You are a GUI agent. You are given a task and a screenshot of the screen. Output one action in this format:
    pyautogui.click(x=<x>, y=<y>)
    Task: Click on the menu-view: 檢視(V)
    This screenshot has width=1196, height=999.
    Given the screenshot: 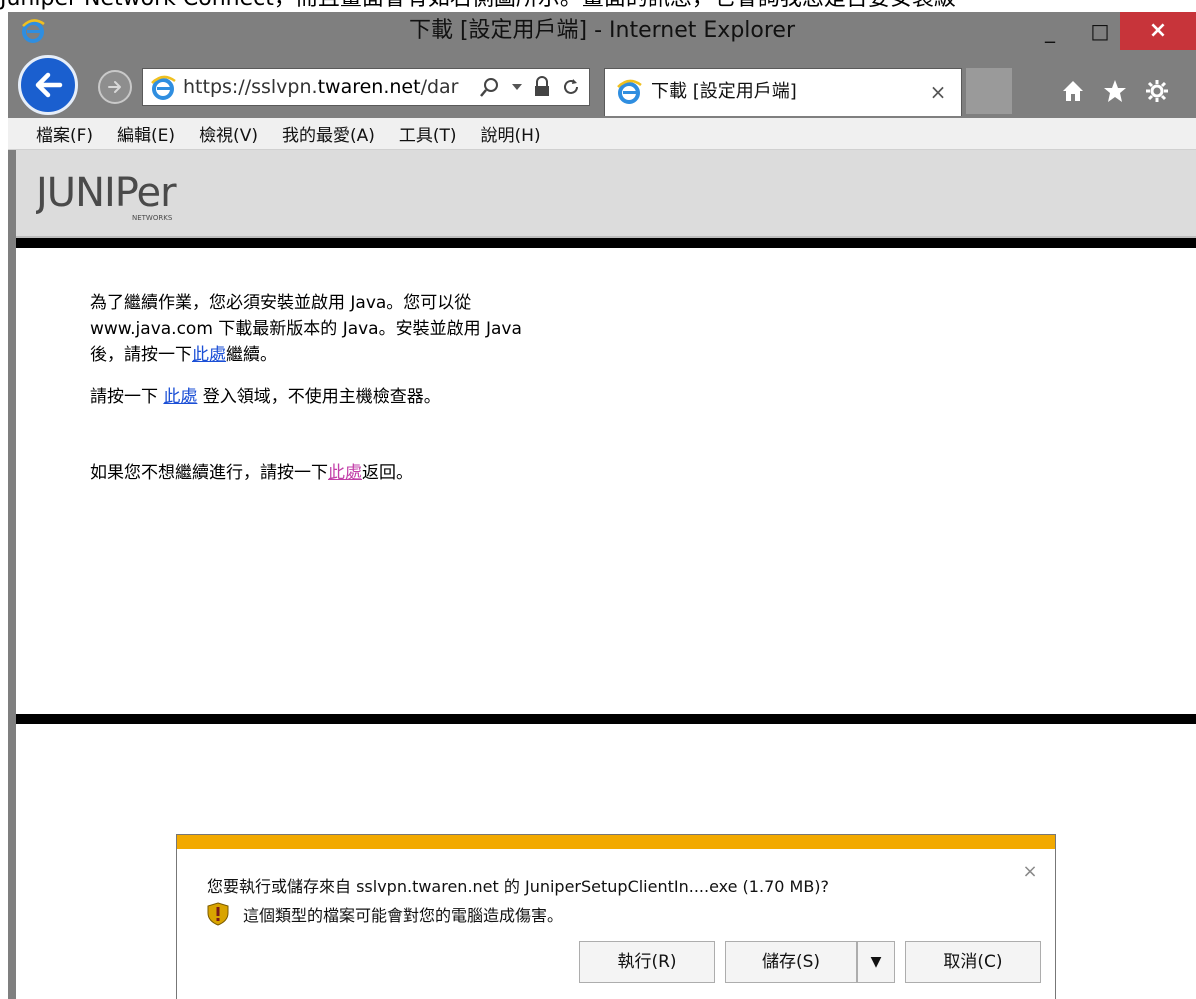 What is the action you would take?
    pyautogui.click(x=228, y=133)
    